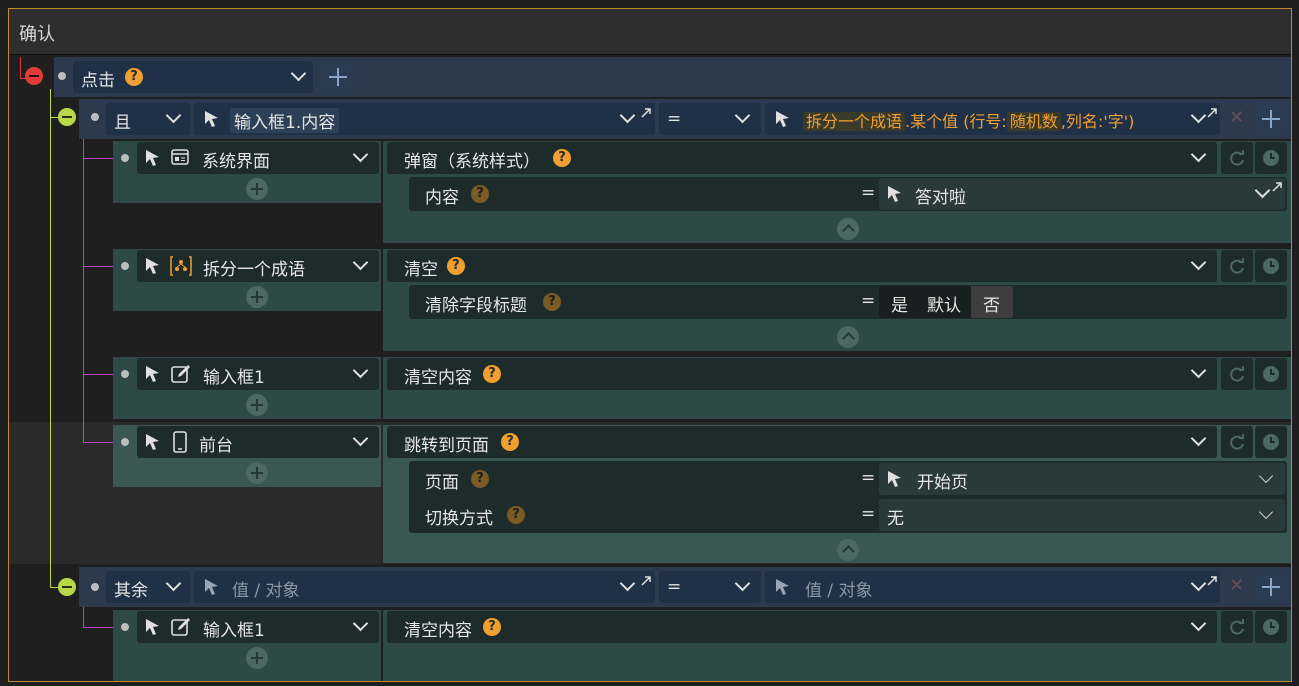 This screenshot has width=1299, height=686. Describe the element at coordinates (424, 119) in the screenshot. I see `left-value-input: 输入框1.内容` at that location.